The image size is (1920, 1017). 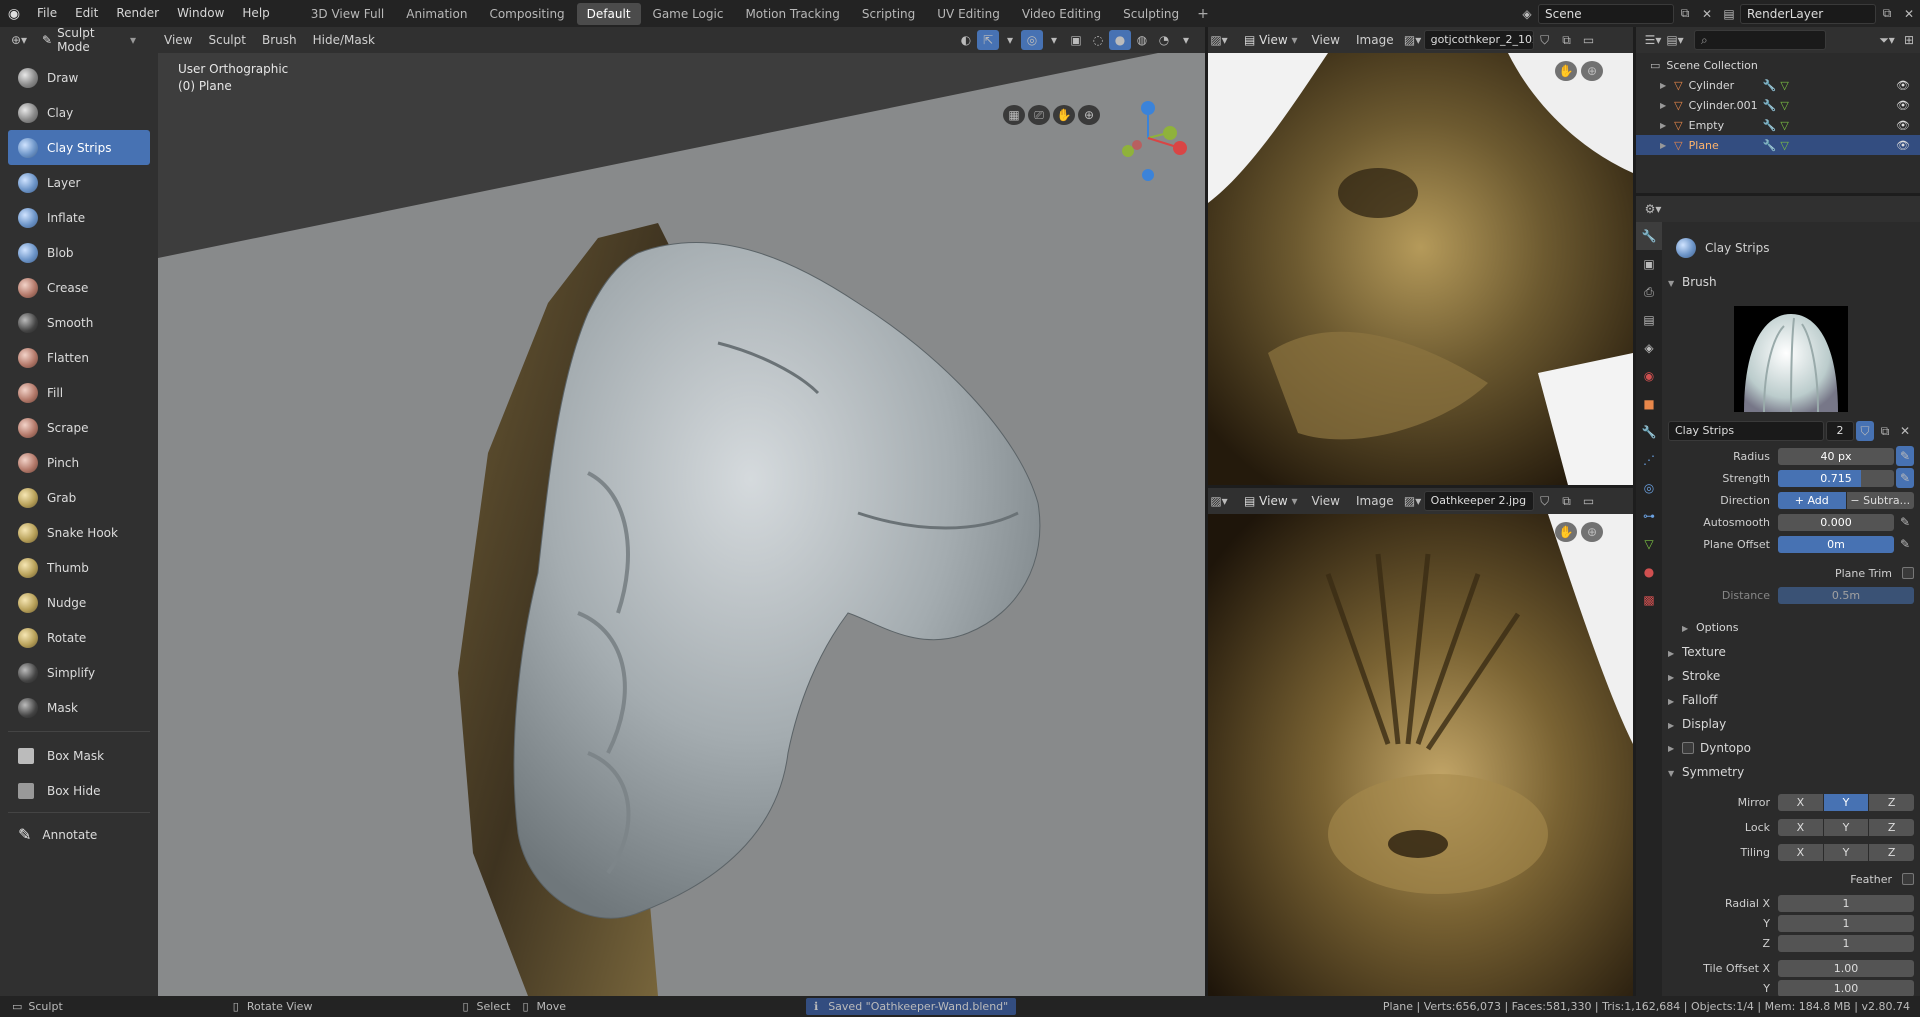 What do you see at coordinates (1164, 40) in the screenshot?
I see `rendered-shading-icon: ◔` at bounding box center [1164, 40].